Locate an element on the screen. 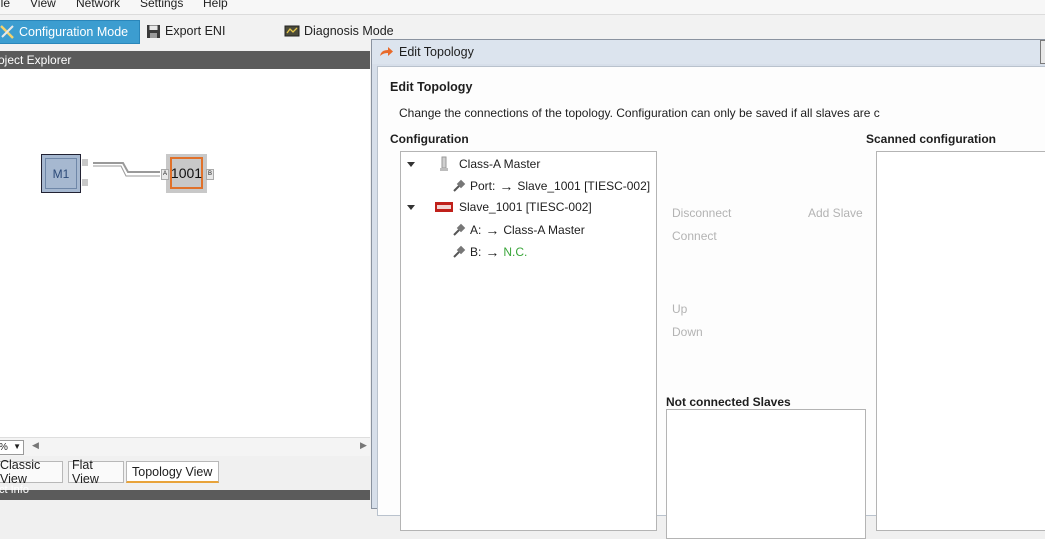 Image resolution: width=1045 pixels, height=539 pixels. topology-arrow-icon is located at coordinates (386, 51).